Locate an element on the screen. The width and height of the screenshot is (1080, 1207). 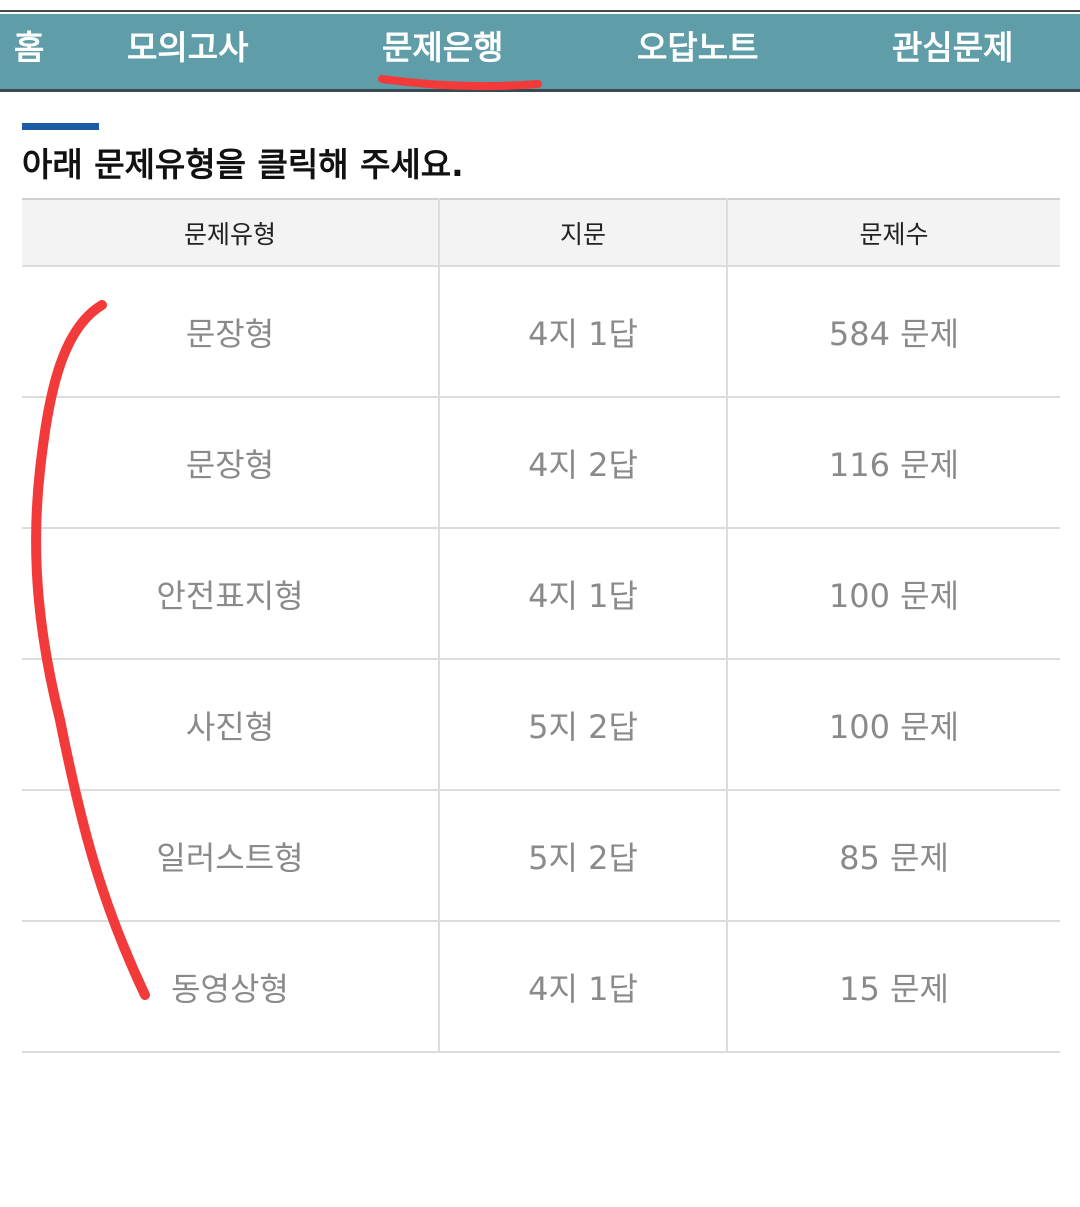
table-row: 문장형 4지 1답 584 문제 is located at coordinates (541, 331).